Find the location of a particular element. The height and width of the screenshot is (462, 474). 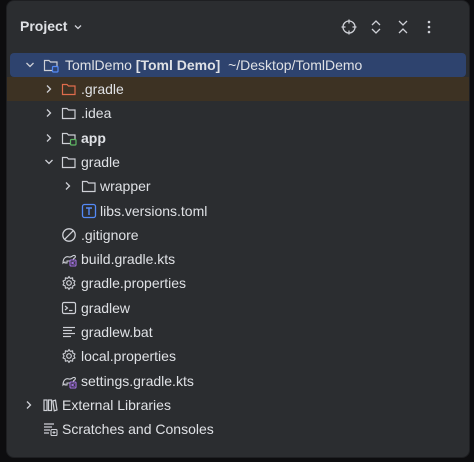

tree-item-label: gradlew.bat is located at coordinates (117, 332).